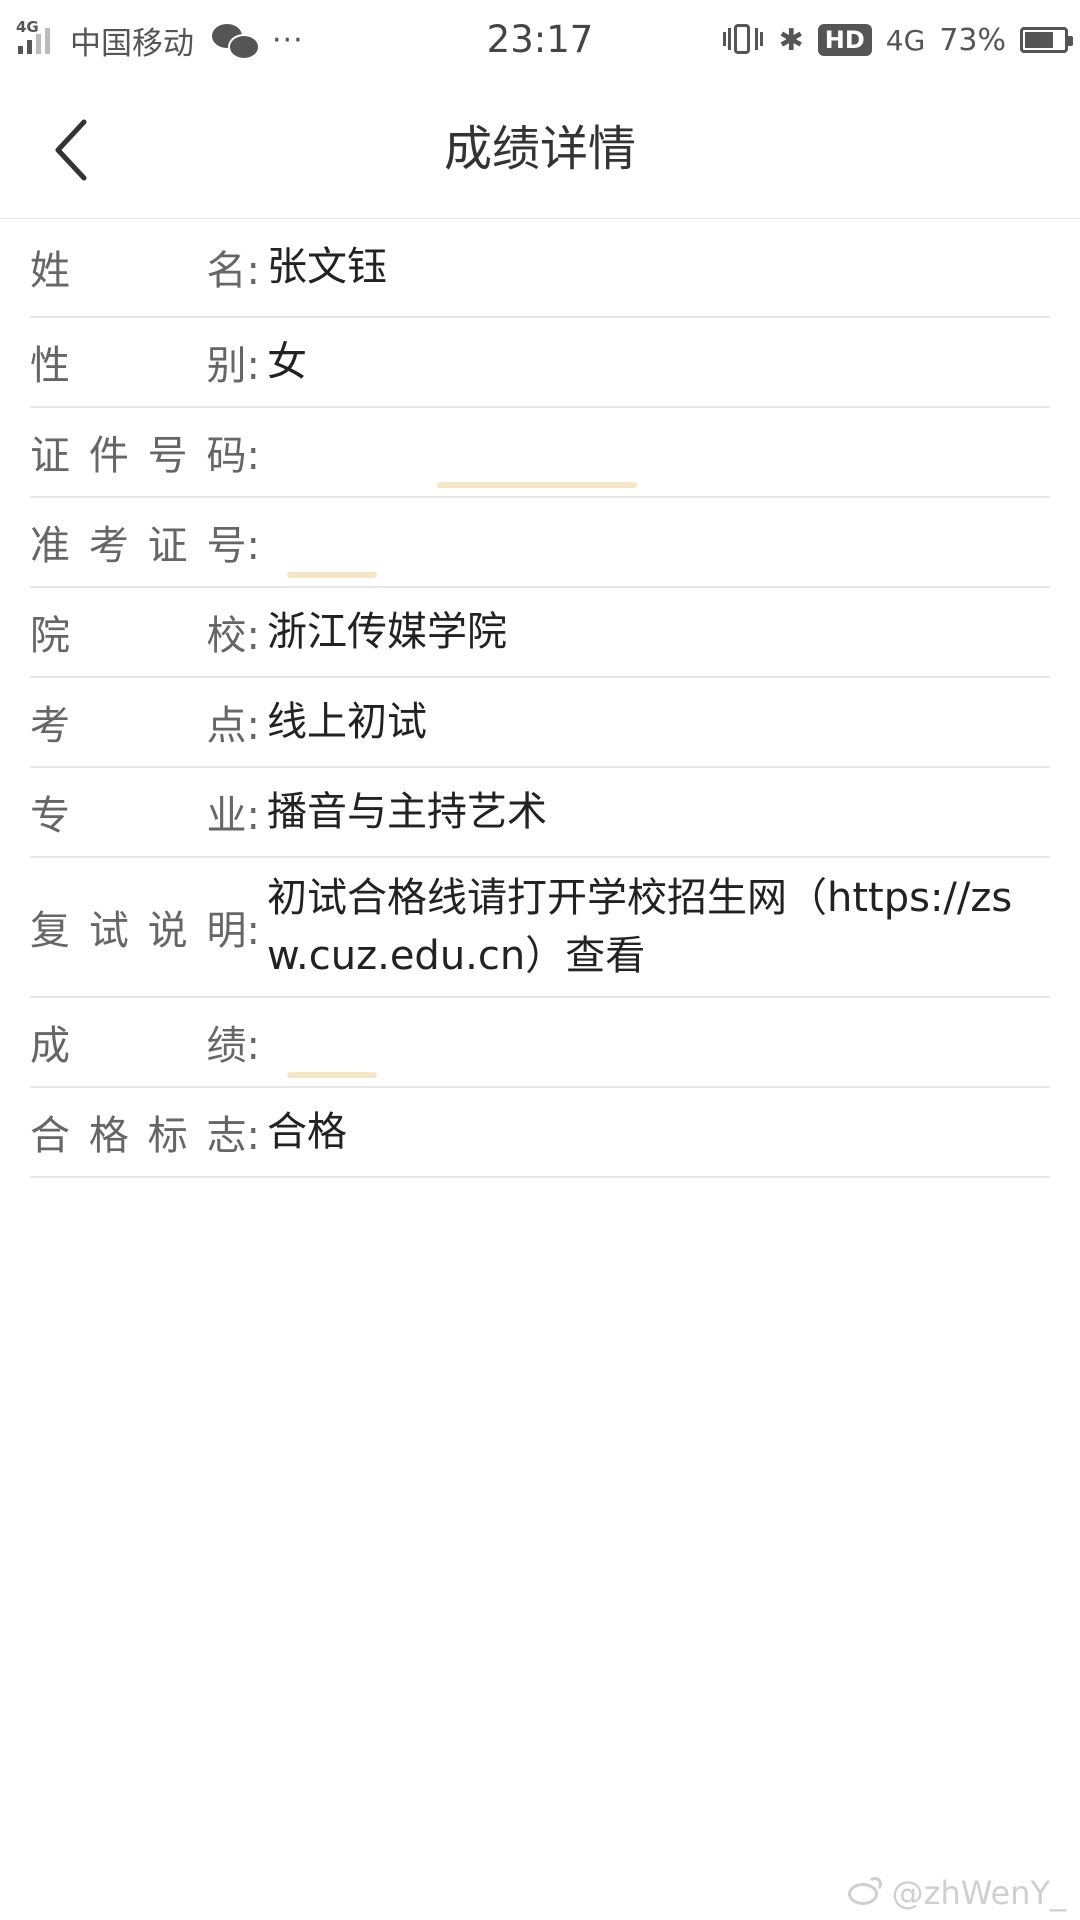 The image size is (1080, 1920). I want to click on detail-value-gender: 女, so click(287, 362).